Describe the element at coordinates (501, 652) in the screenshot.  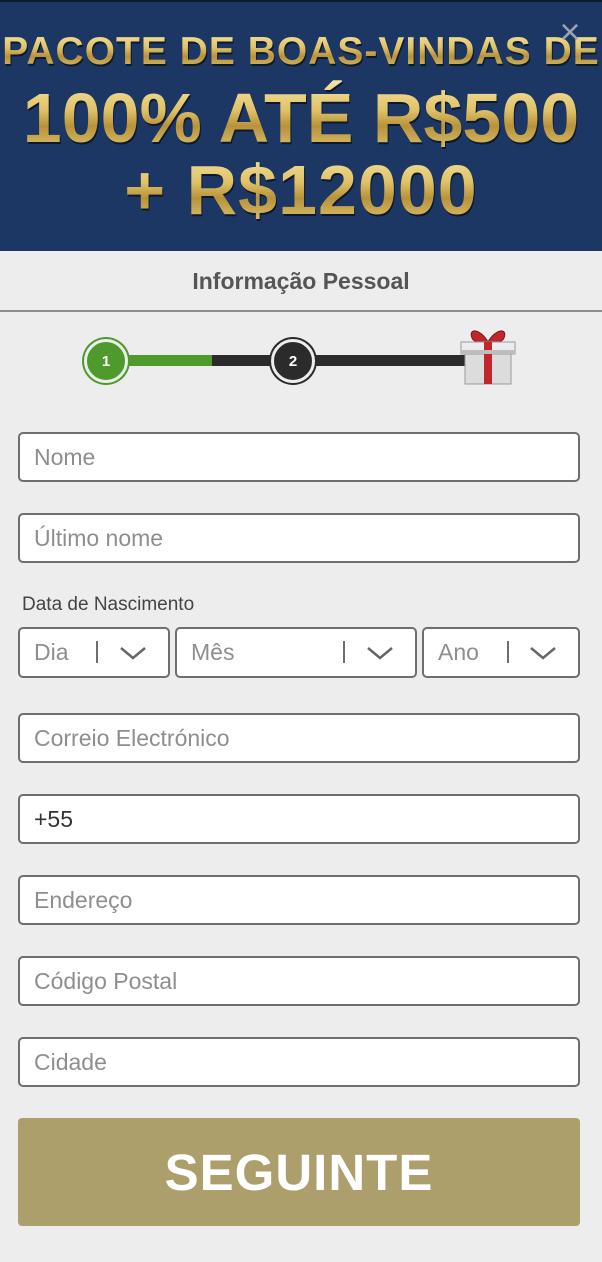
I see `birth-year-select: Ano` at that location.